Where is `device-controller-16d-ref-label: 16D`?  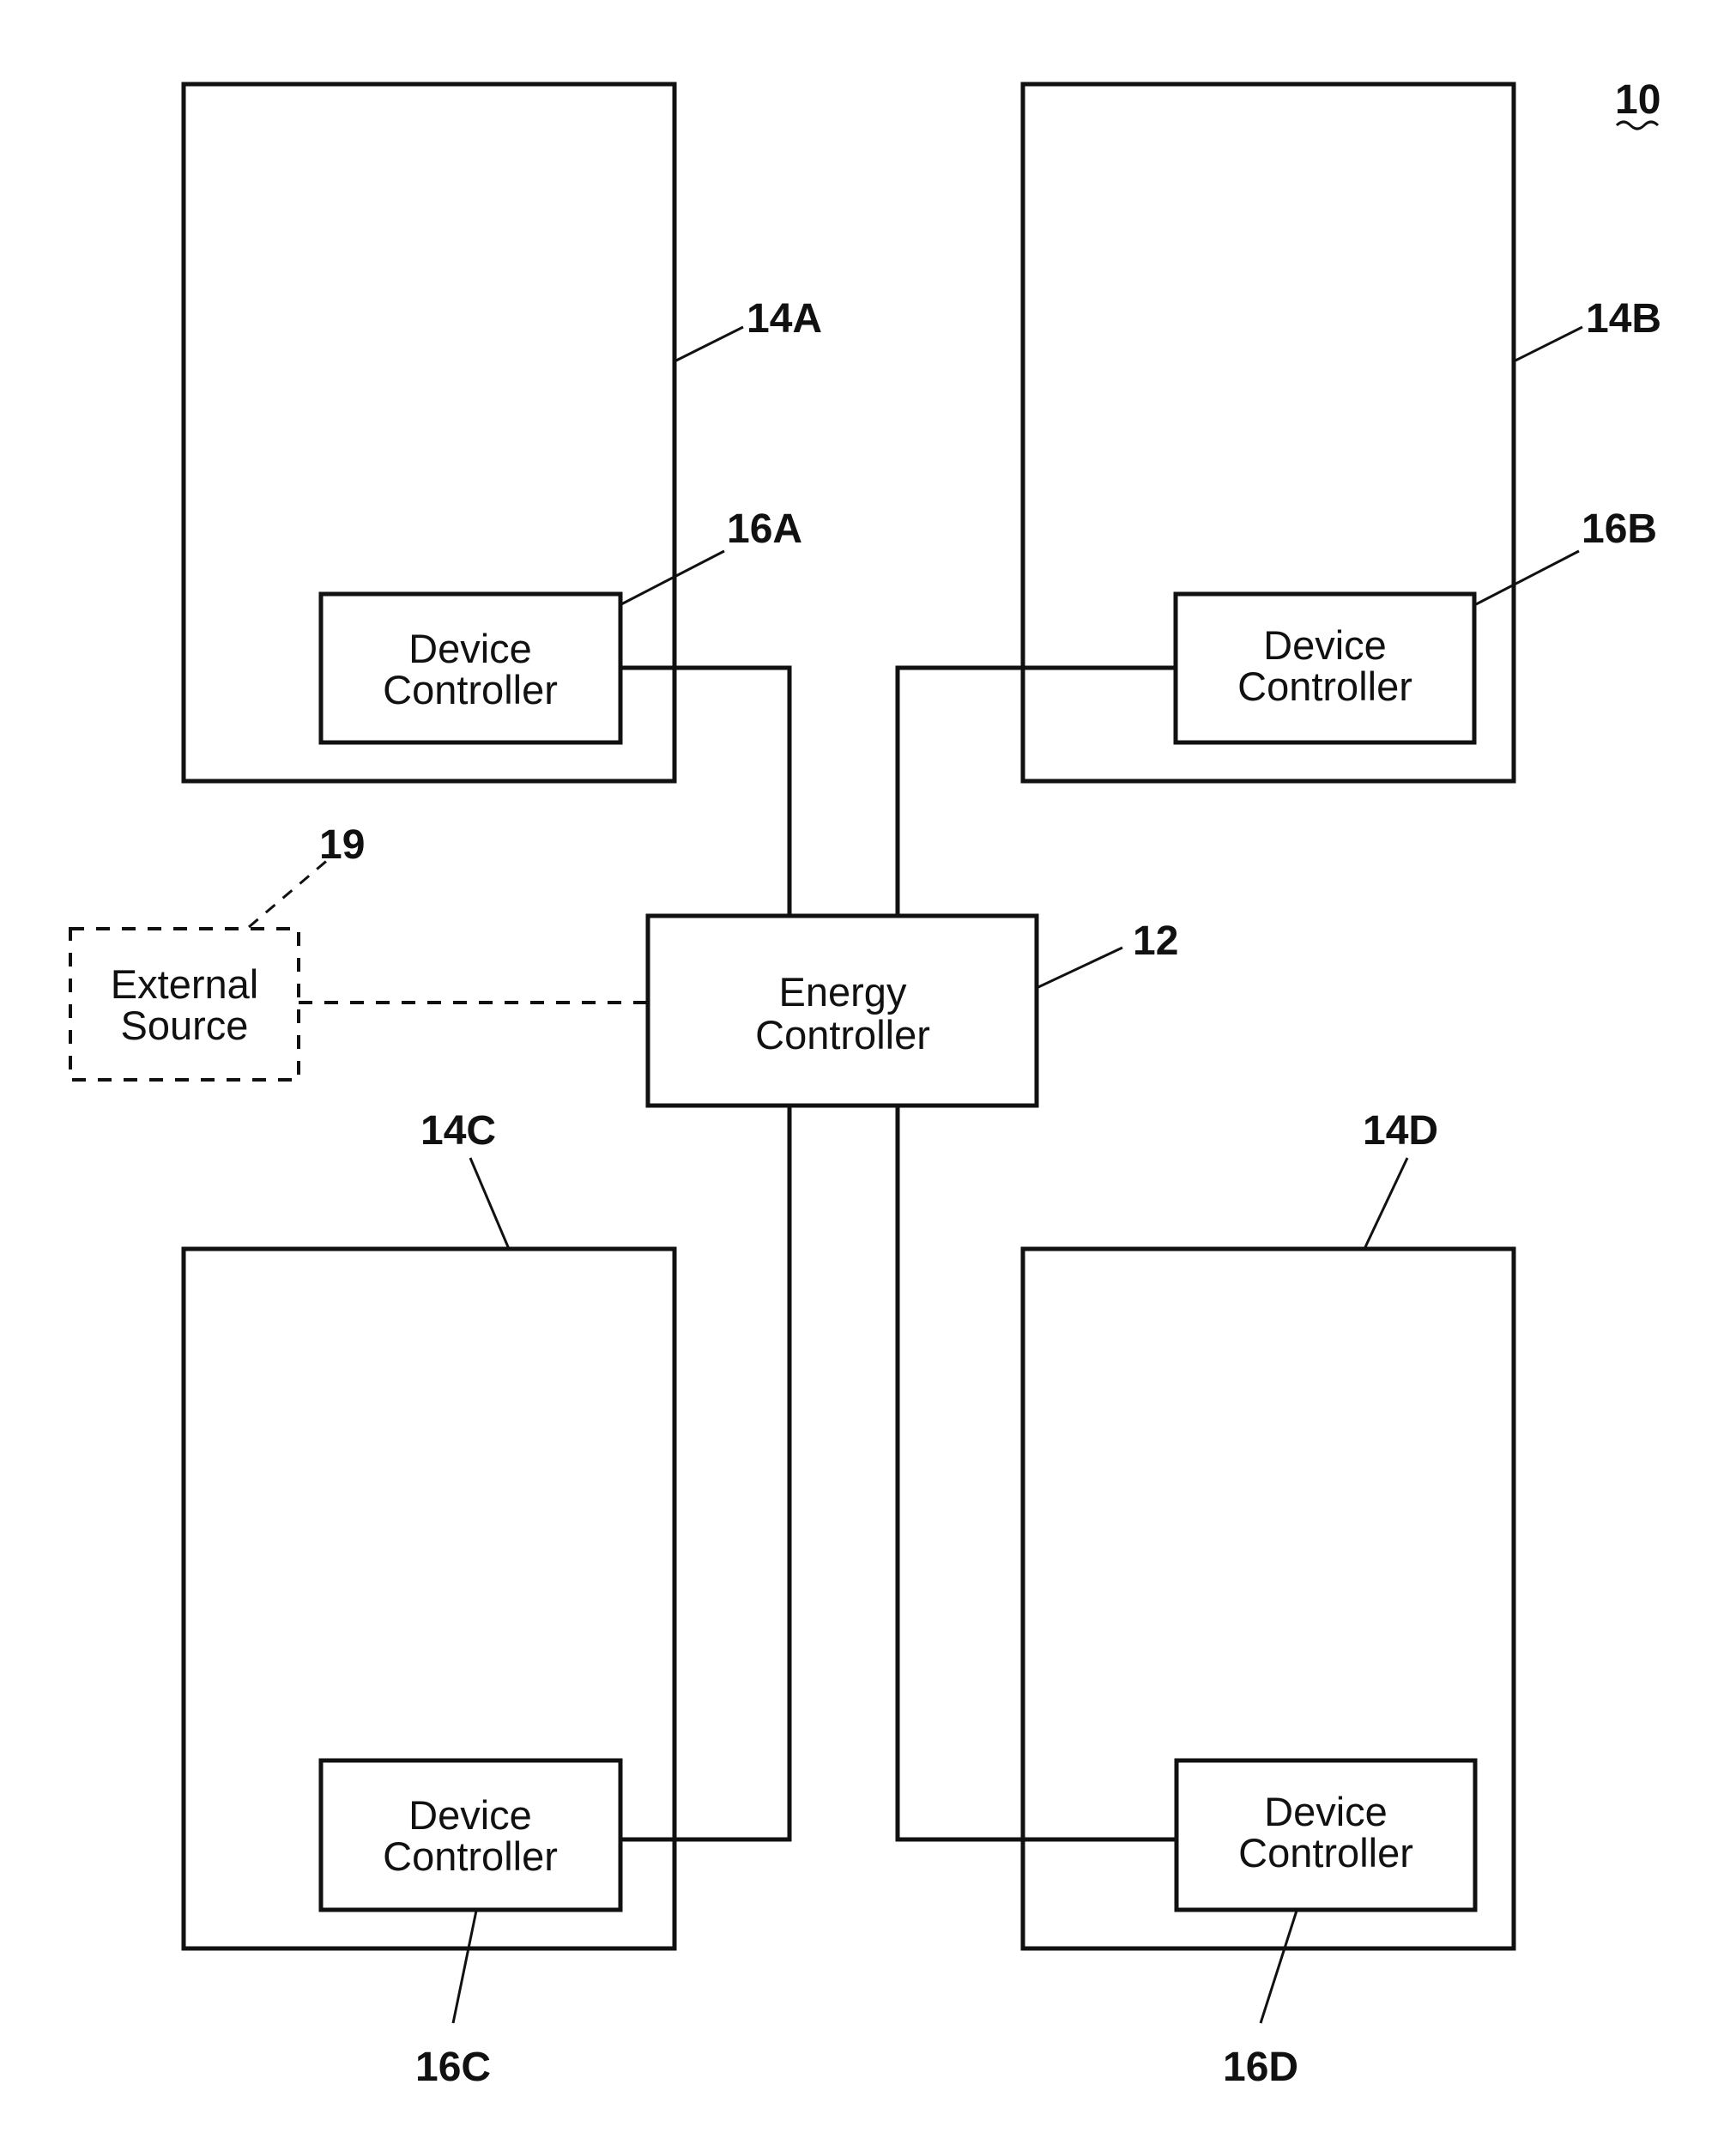 device-controller-16d-ref-label: 16D is located at coordinates (1260, 2067).